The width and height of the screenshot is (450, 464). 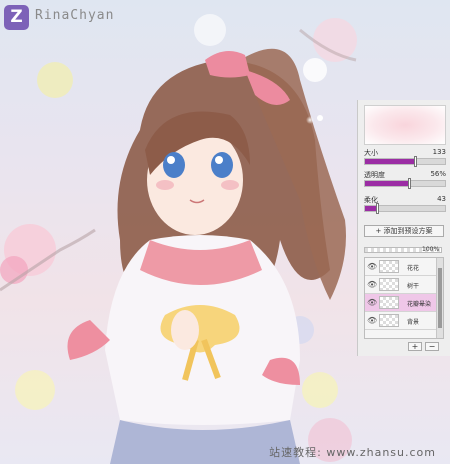 What do you see at coordinates (413, 322) in the screenshot?
I see `layer-name: 背景` at bounding box center [413, 322].